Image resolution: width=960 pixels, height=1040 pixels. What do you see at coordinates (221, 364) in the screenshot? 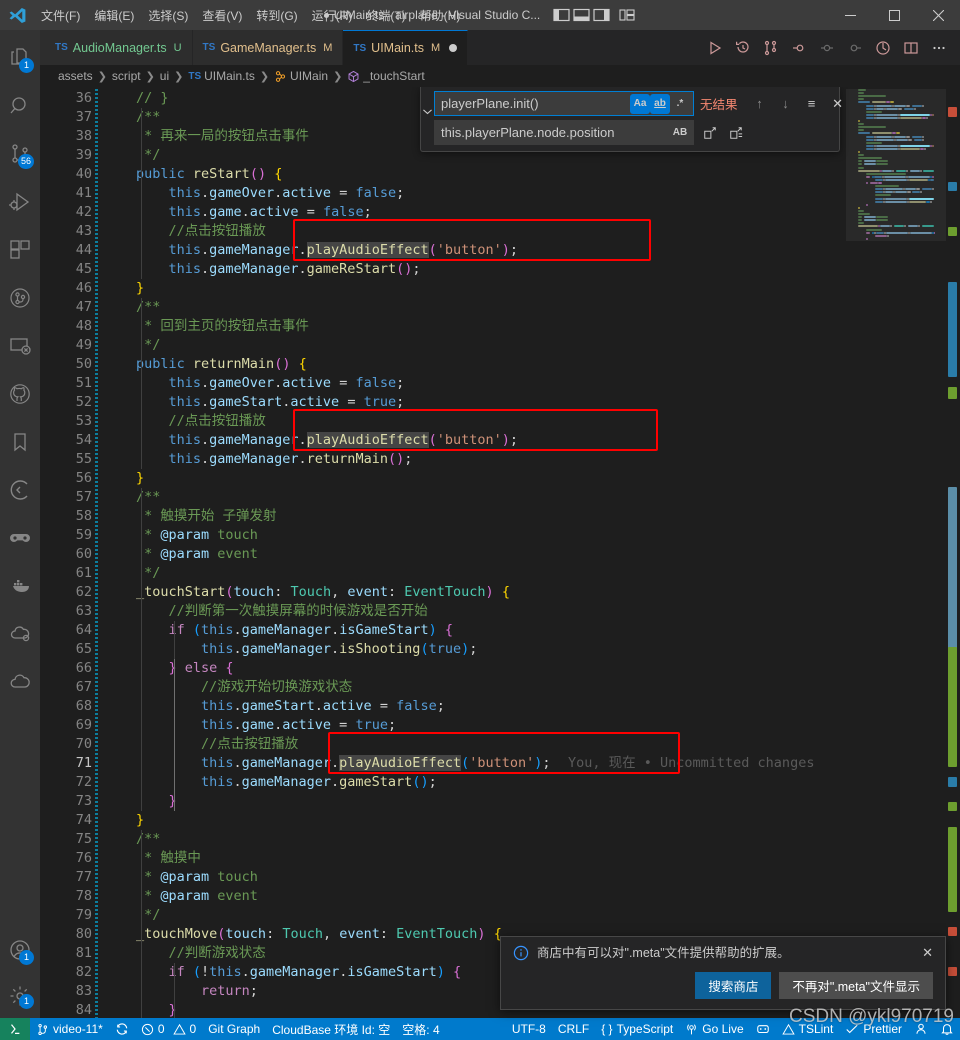
I see `code-line: public returnMain() {` at bounding box center [221, 364].